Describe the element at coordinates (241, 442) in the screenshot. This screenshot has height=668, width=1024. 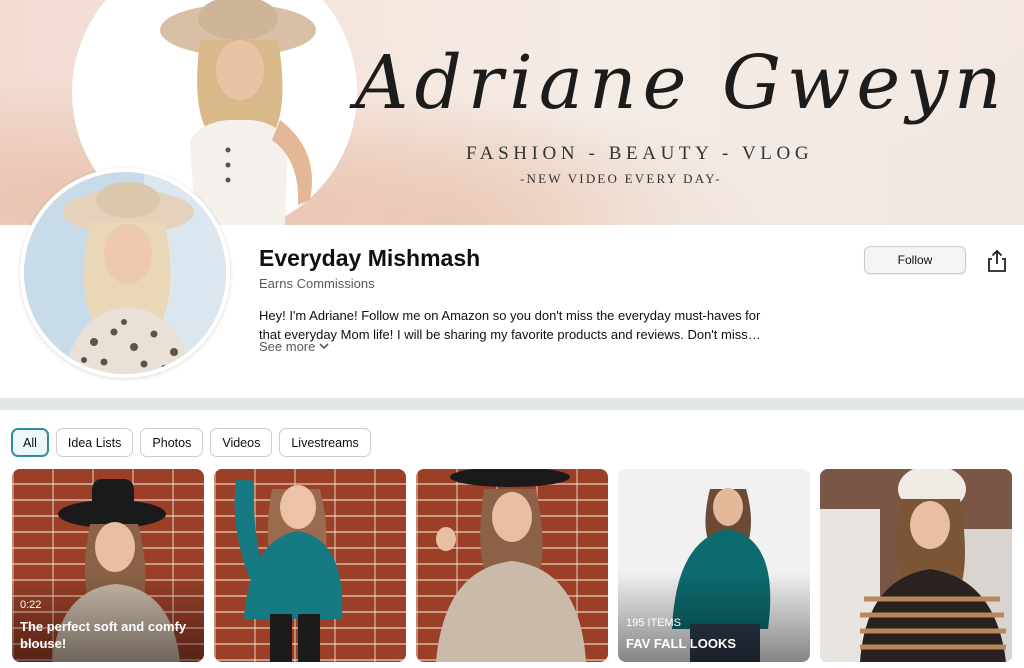
I see `tab-videos: Videos` at that location.